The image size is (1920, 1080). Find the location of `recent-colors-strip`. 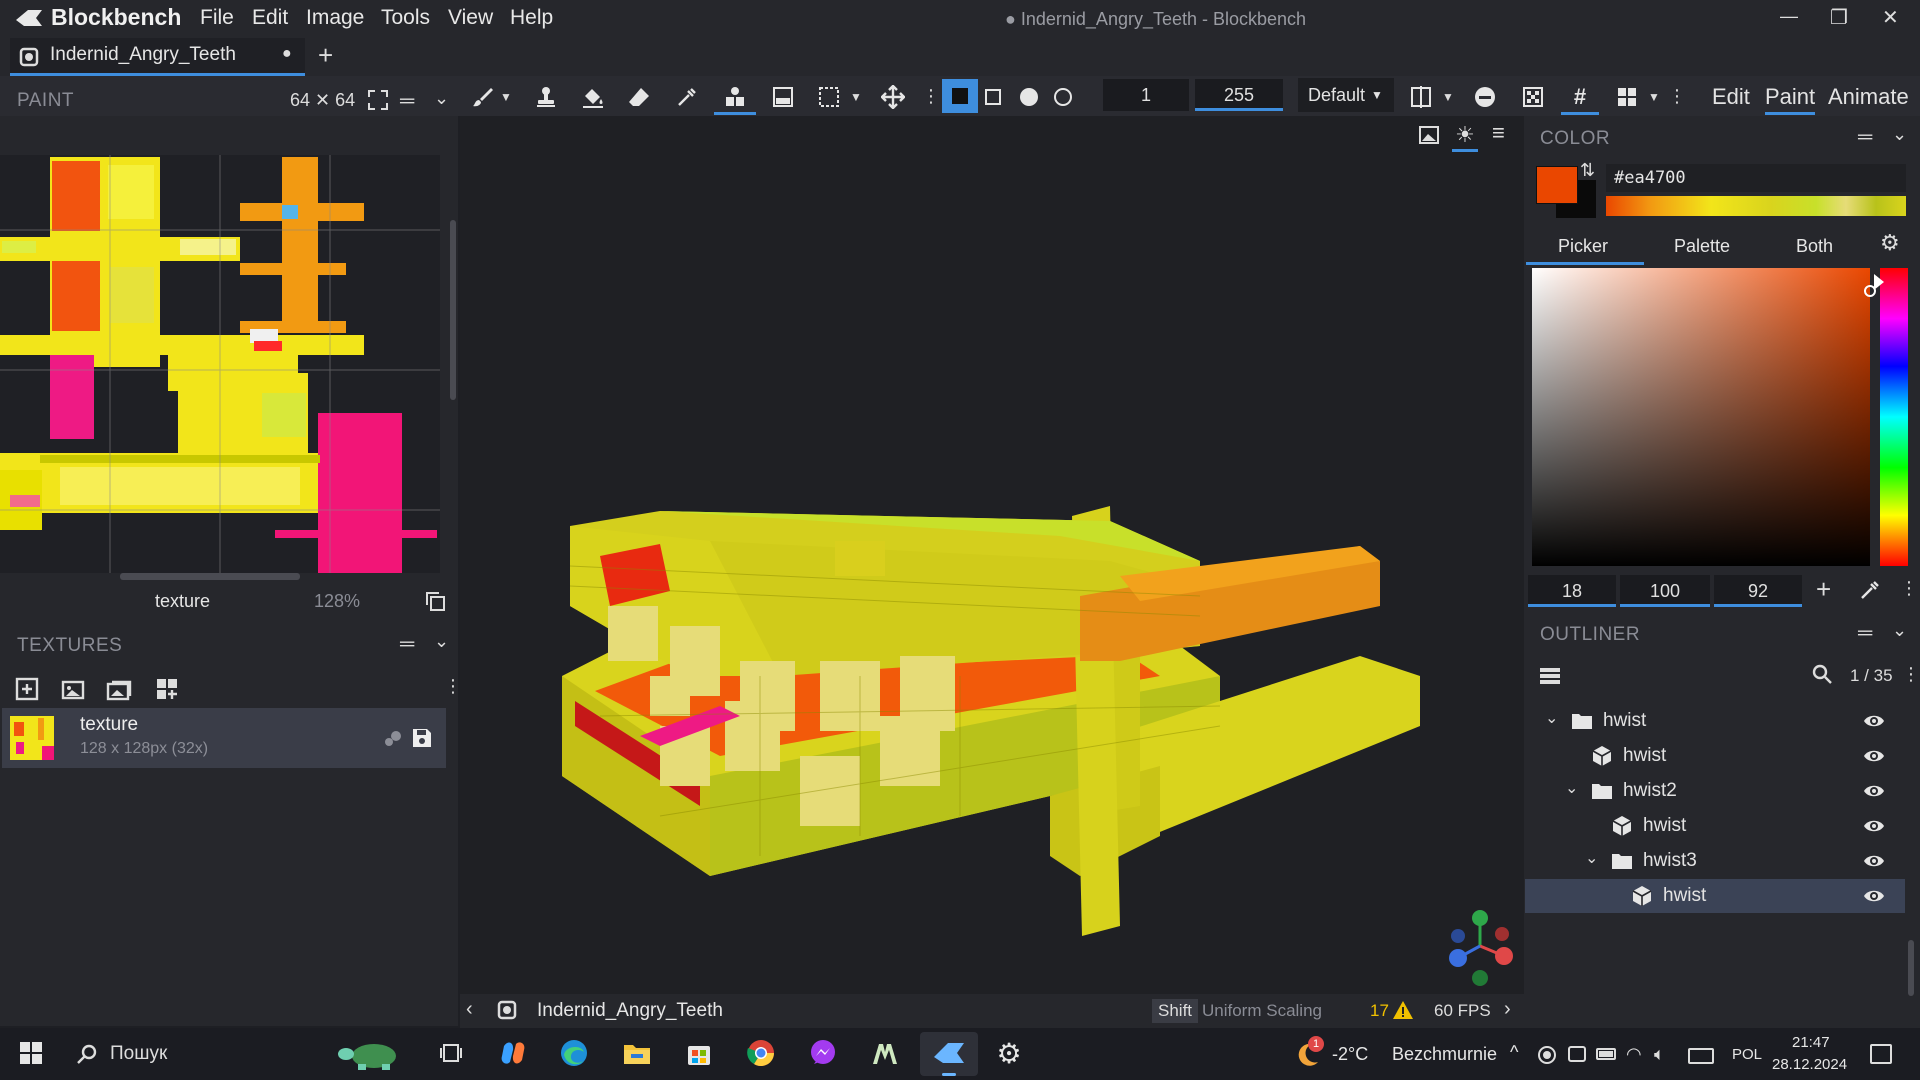

recent-colors-strip is located at coordinates (1756, 206).